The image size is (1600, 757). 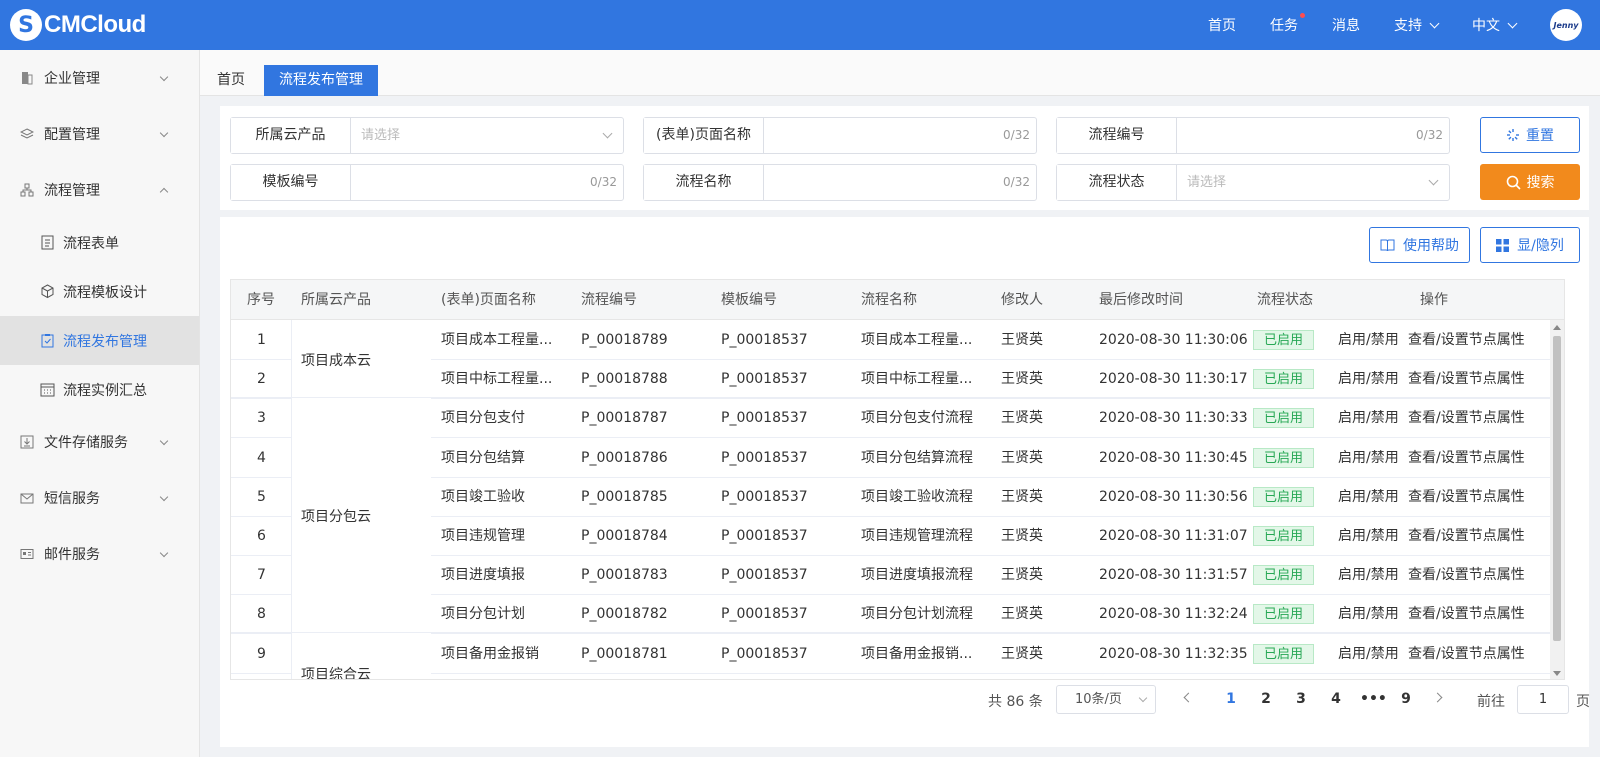 What do you see at coordinates (1173, 497) in the screenshot?
I see `cell-modified-time: 2020-08-30 11:30:56` at bounding box center [1173, 497].